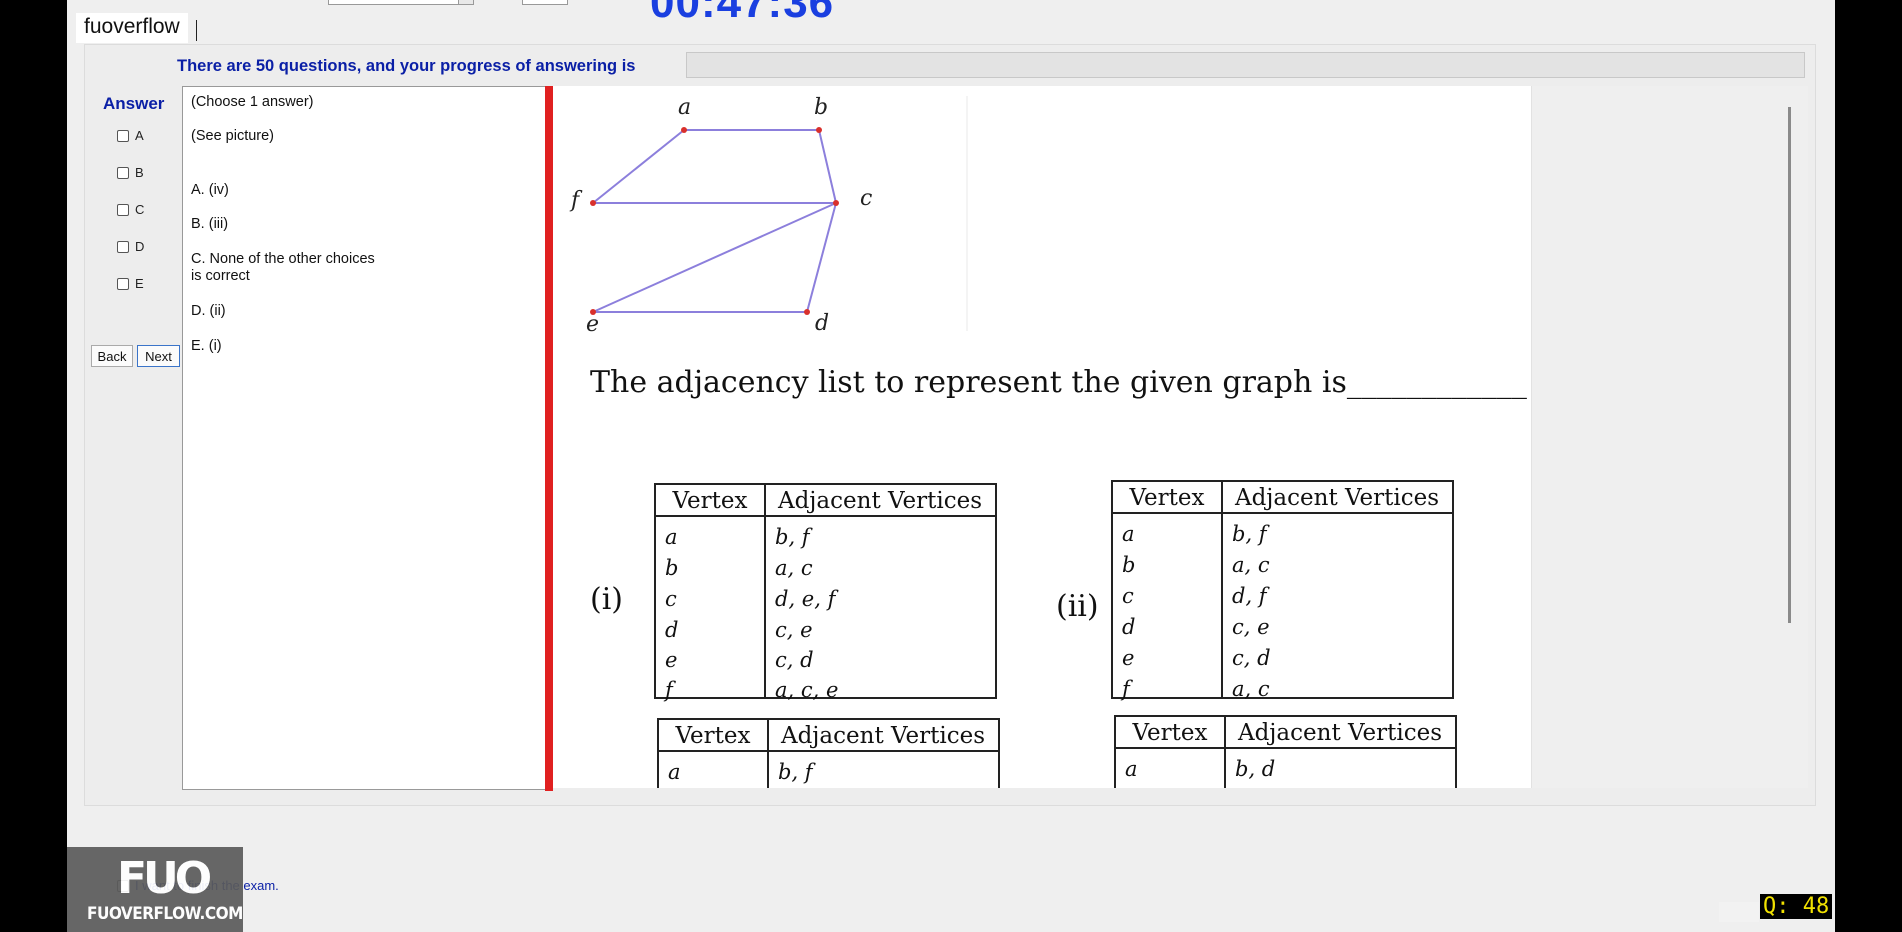 The height and width of the screenshot is (932, 1902). I want to click on fuoverflow-logo: FUO FUOVERFLOW.COM, so click(155, 889).